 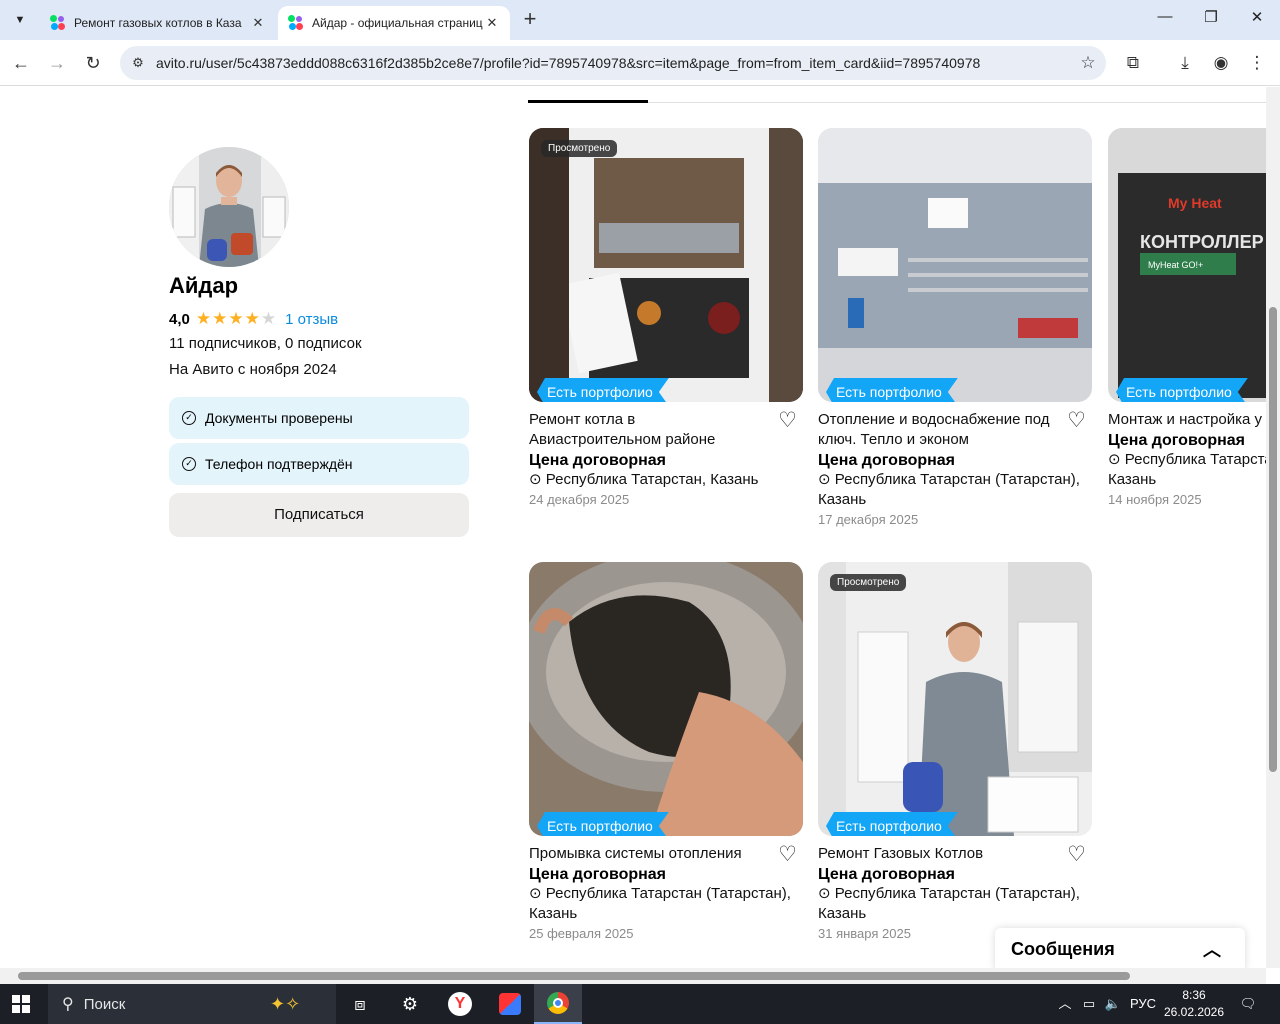 I want to click on minimize-icon: —, so click(x=1165, y=20).